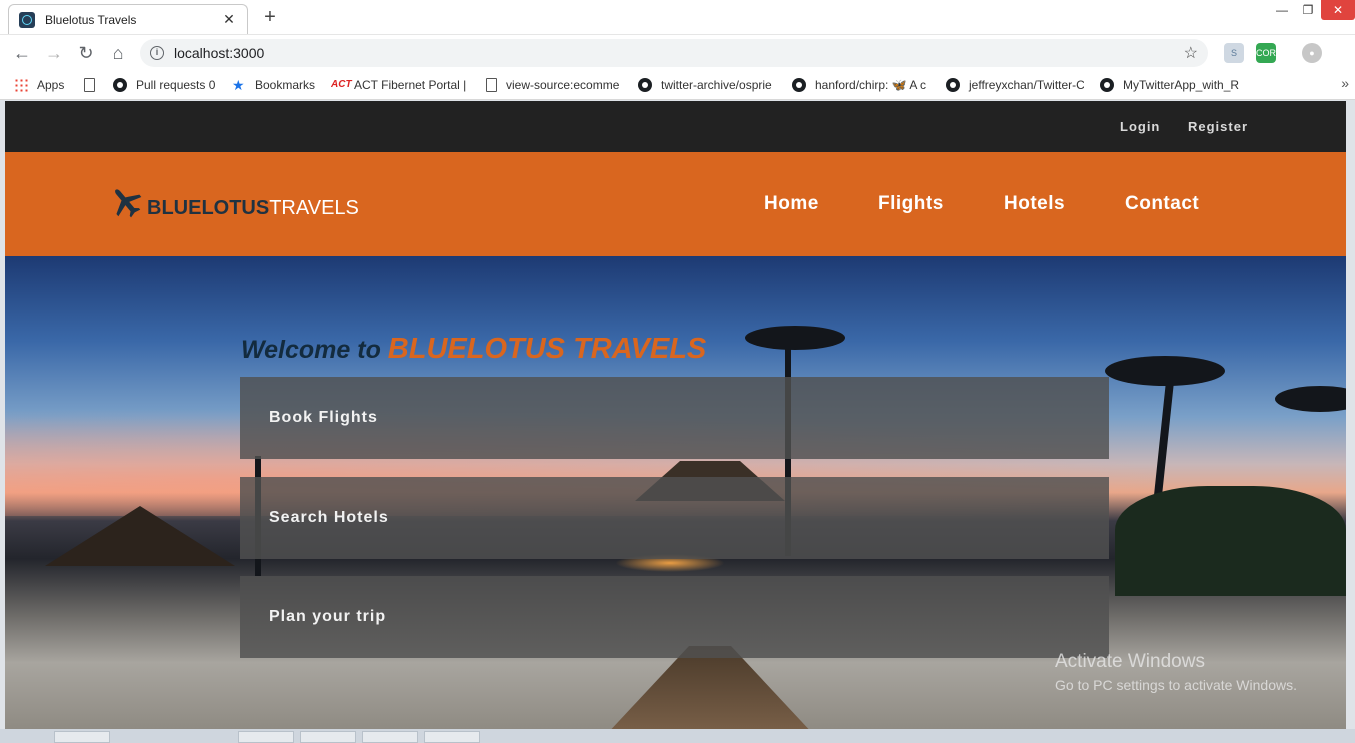 The image size is (1355, 743). I want to click on welcome-brand: BLUELOTUS TRAVELS, so click(547, 349).